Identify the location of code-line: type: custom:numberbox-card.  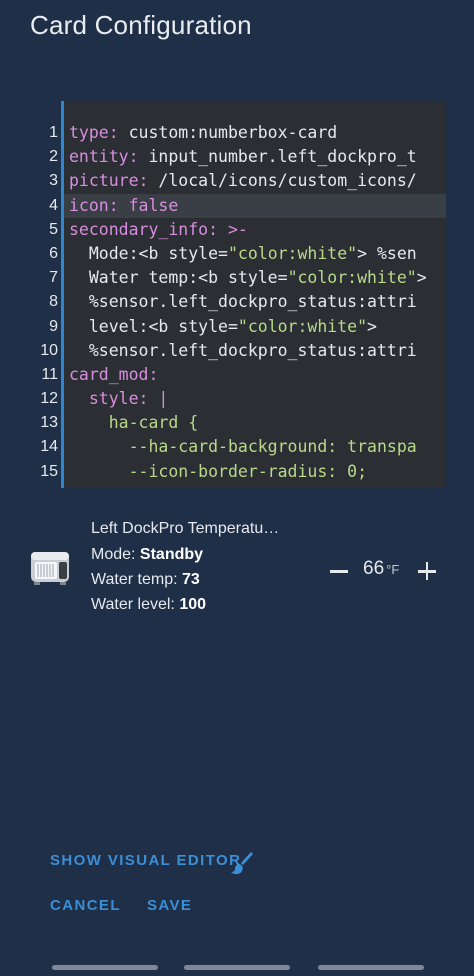
(255, 133).